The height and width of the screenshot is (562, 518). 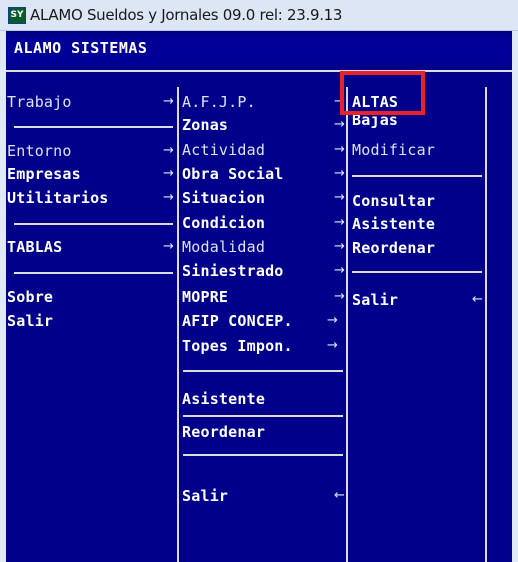 I want to click on afjp-item-salir: Salir, so click(x=375, y=300).